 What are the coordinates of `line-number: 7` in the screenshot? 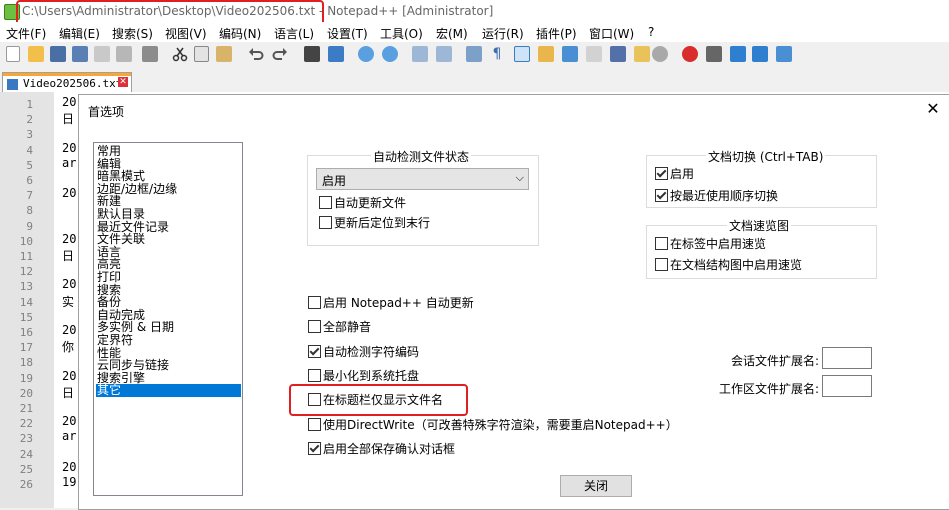 It's located at (29, 196).